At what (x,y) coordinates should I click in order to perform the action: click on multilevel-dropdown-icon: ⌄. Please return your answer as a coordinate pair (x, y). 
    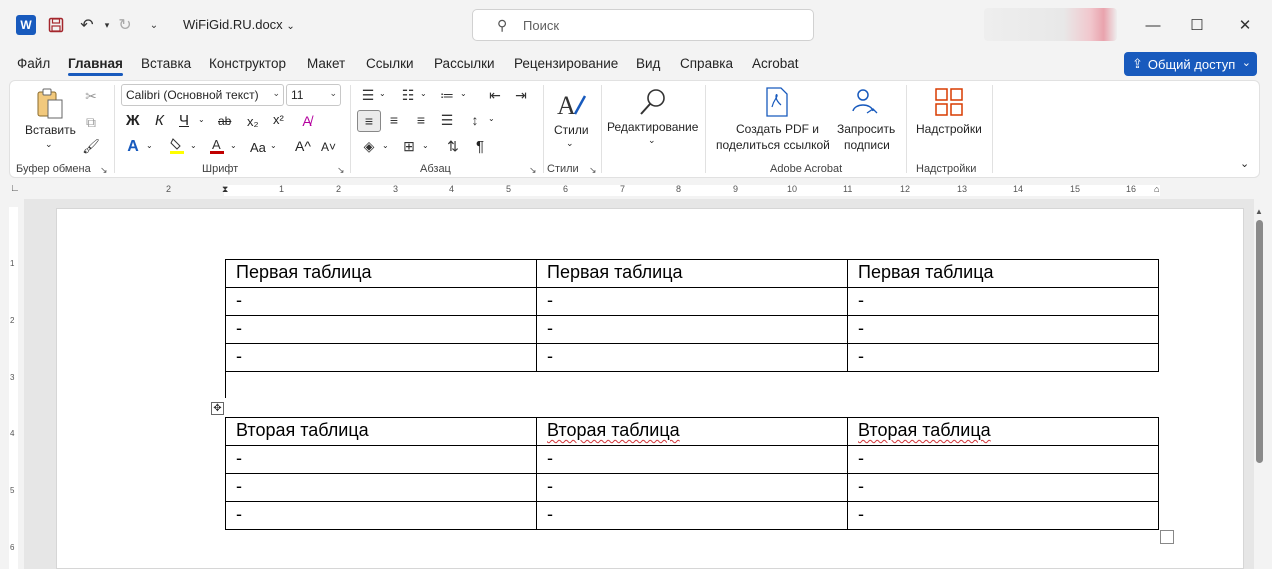
    Looking at the image, I should click on (463, 93).